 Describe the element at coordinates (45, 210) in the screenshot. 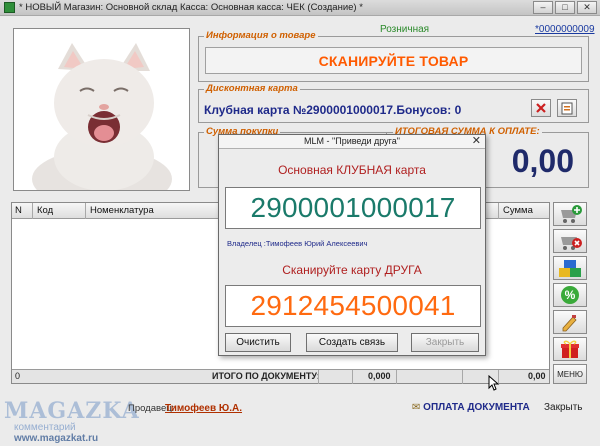

I see `col-code: Код` at that location.